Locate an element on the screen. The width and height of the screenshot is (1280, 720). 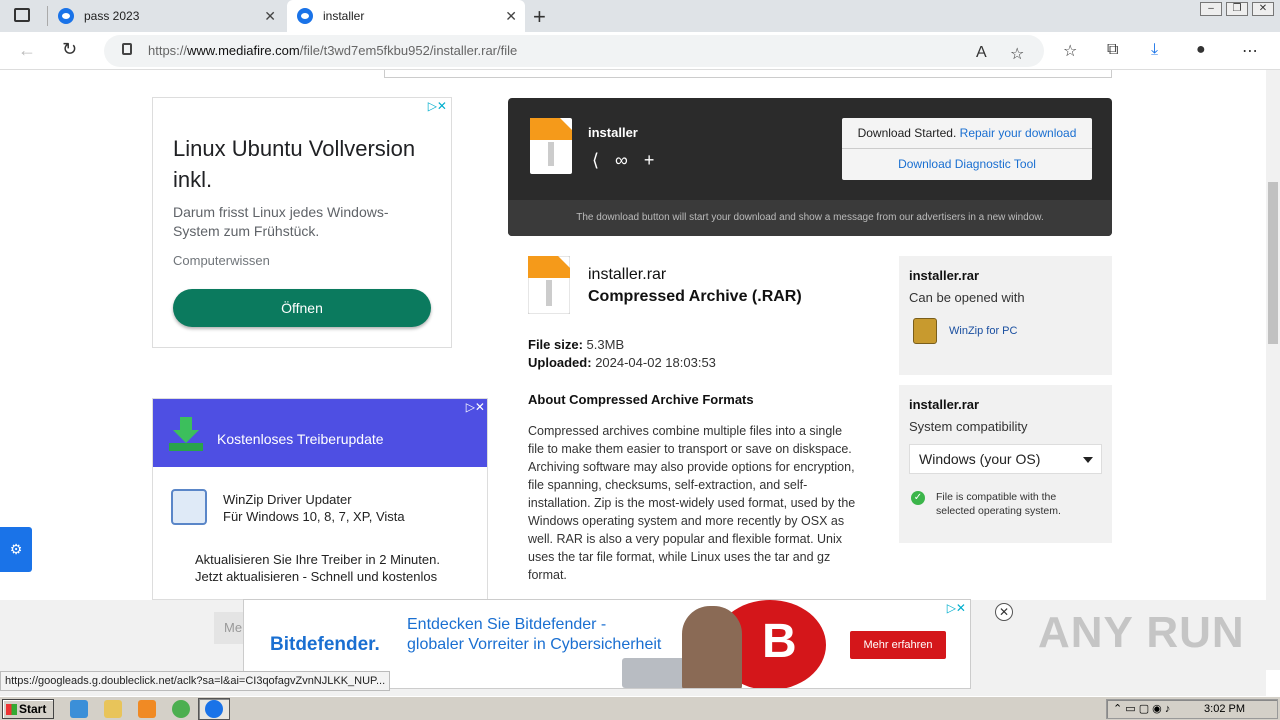
collections-icon: ⧉ is located at coordinates (1112, 50).